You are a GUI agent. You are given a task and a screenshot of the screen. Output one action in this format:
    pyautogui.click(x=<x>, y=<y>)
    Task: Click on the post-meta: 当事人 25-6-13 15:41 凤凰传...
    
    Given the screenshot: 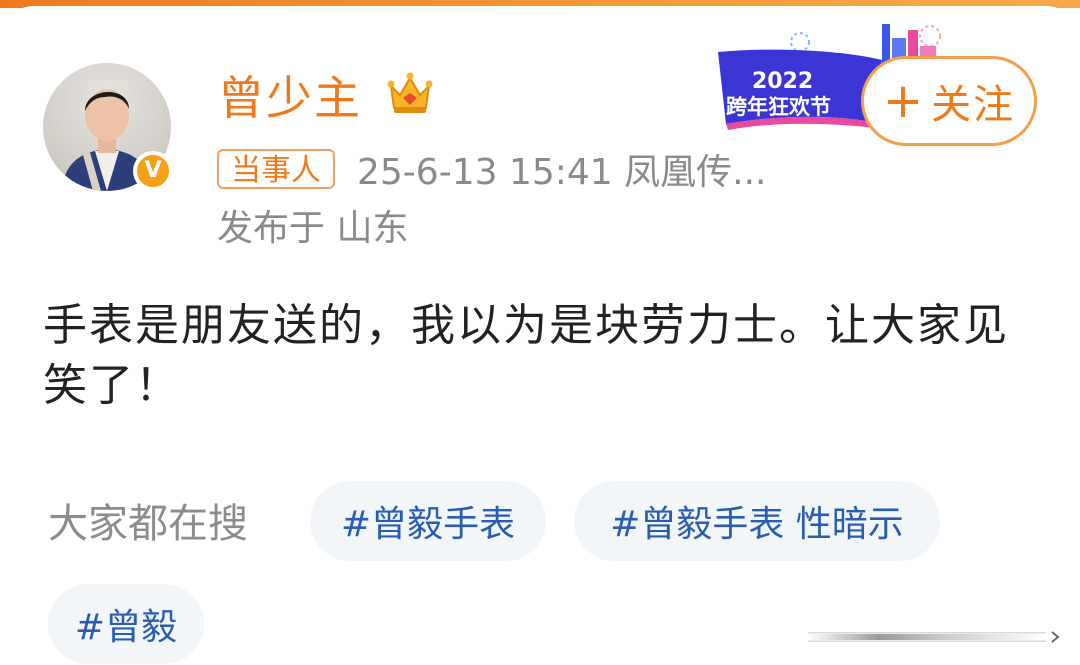 What is the action you would take?
    pyautogui.click(x=492, y=169)
    